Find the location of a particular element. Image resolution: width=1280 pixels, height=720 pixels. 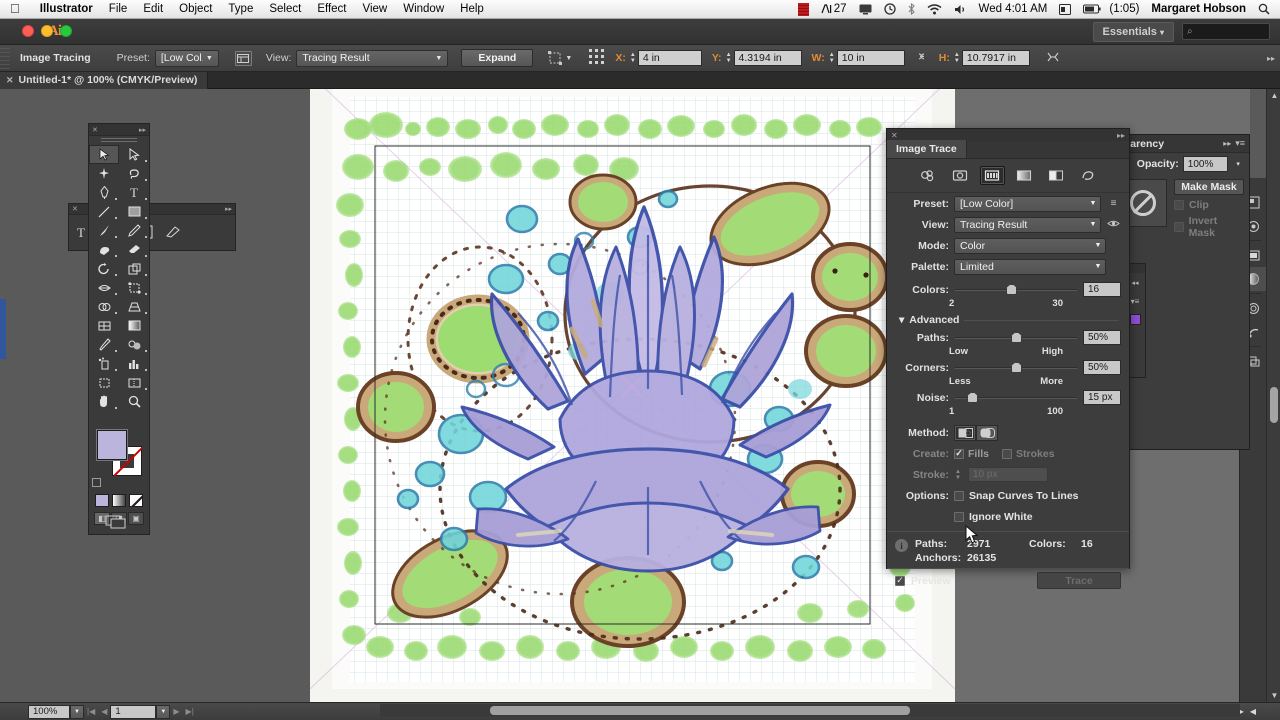

full-screen-button: ▣ is located at coordinates (136, 518).